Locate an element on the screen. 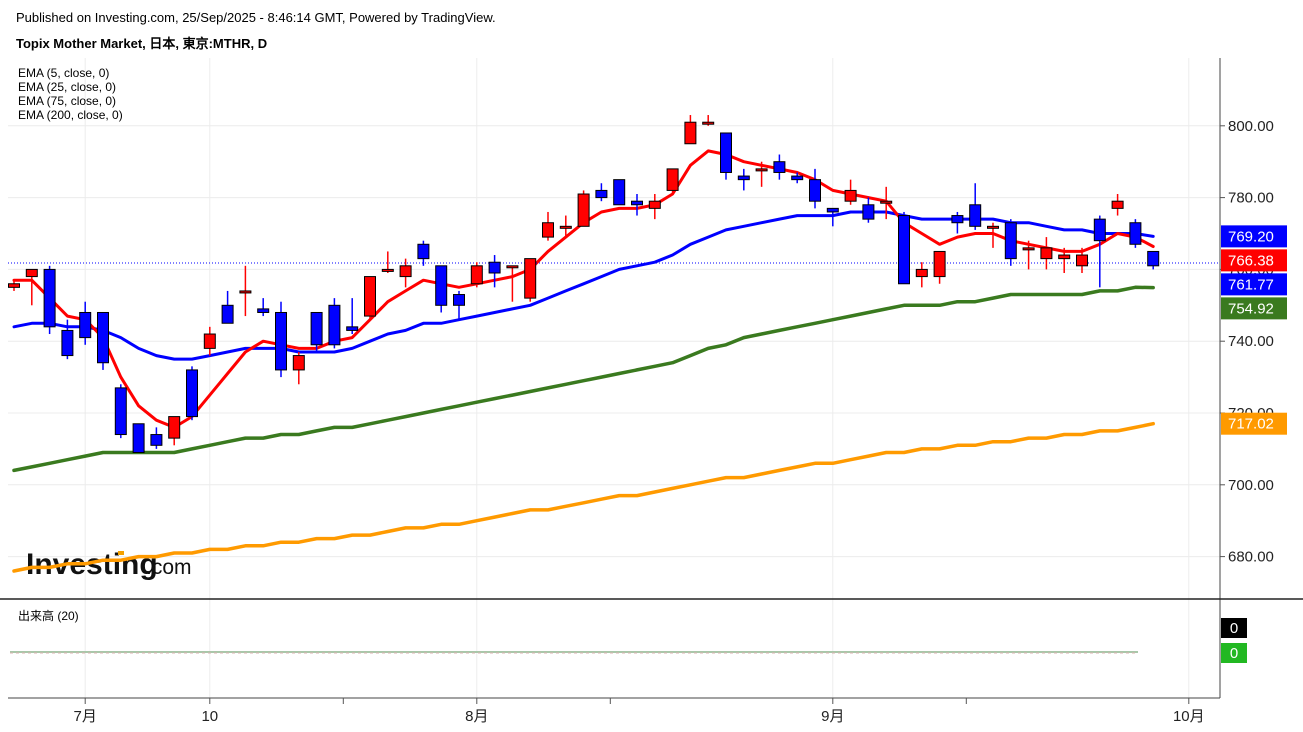 This screenshot has width=1303, height=732. y-tick-label: 800.00 is located at coordinates (1251, 126).